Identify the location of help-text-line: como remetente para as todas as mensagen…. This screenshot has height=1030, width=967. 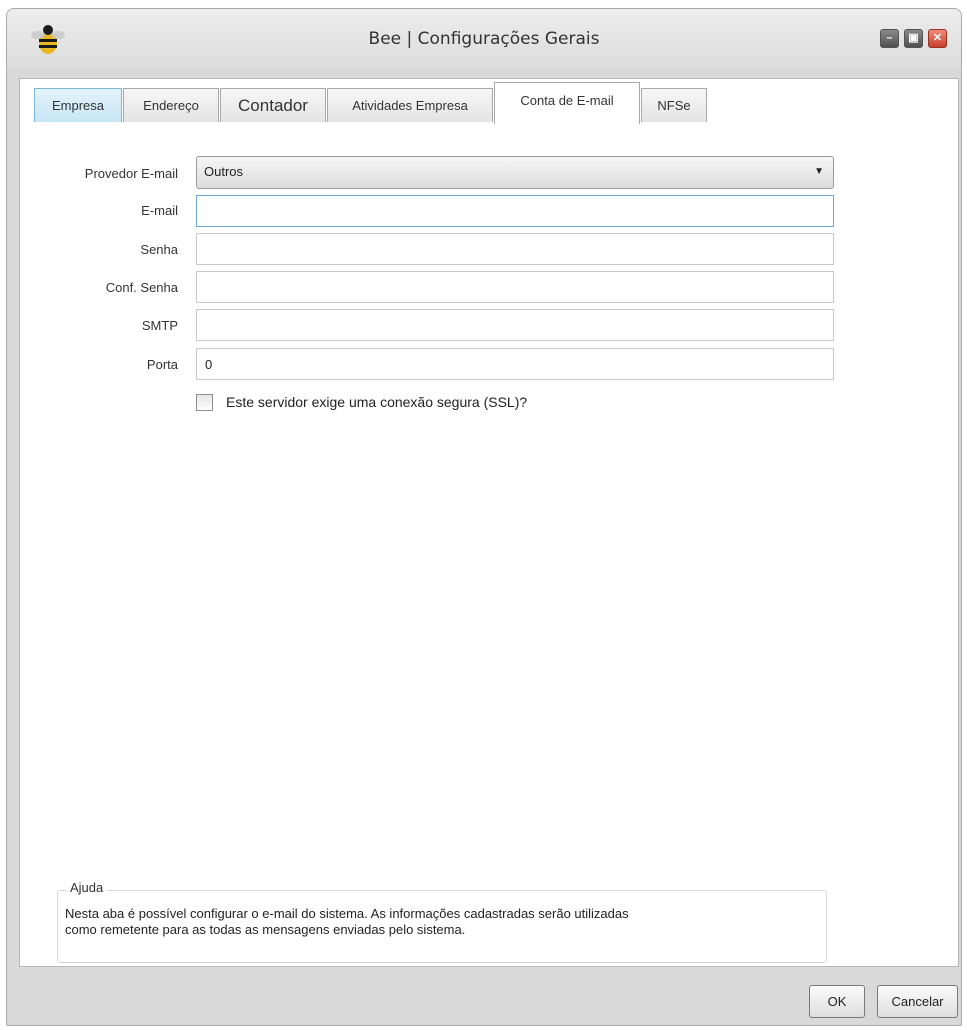
(265, 929).